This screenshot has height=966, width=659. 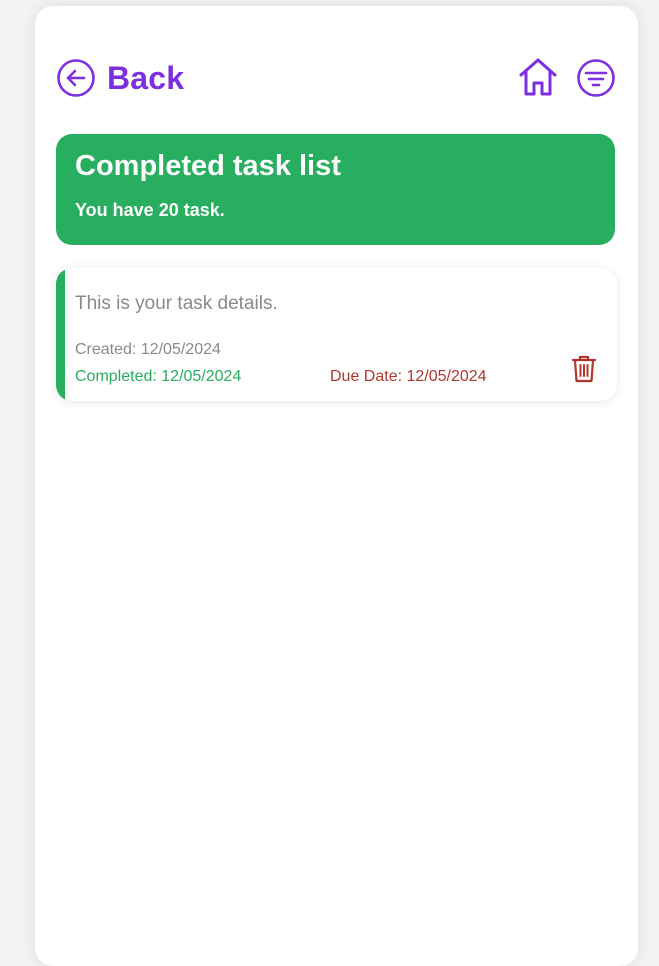 What do you see at coordinates (408, 376) in the screenshot?
I see `task-due-date: Due Date: 12/05/2024` at bounding box center [408, 376].